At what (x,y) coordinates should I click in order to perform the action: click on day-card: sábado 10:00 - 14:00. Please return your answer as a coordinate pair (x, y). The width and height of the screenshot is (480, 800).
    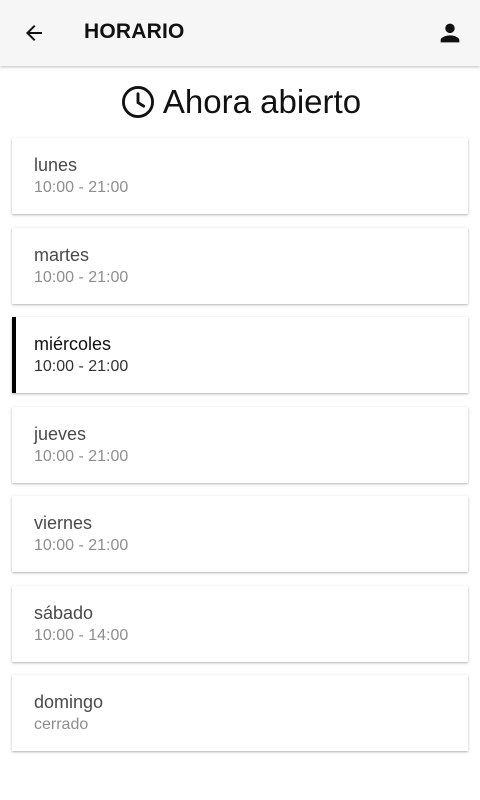
    Looking at the image, I should click on (240, 623).